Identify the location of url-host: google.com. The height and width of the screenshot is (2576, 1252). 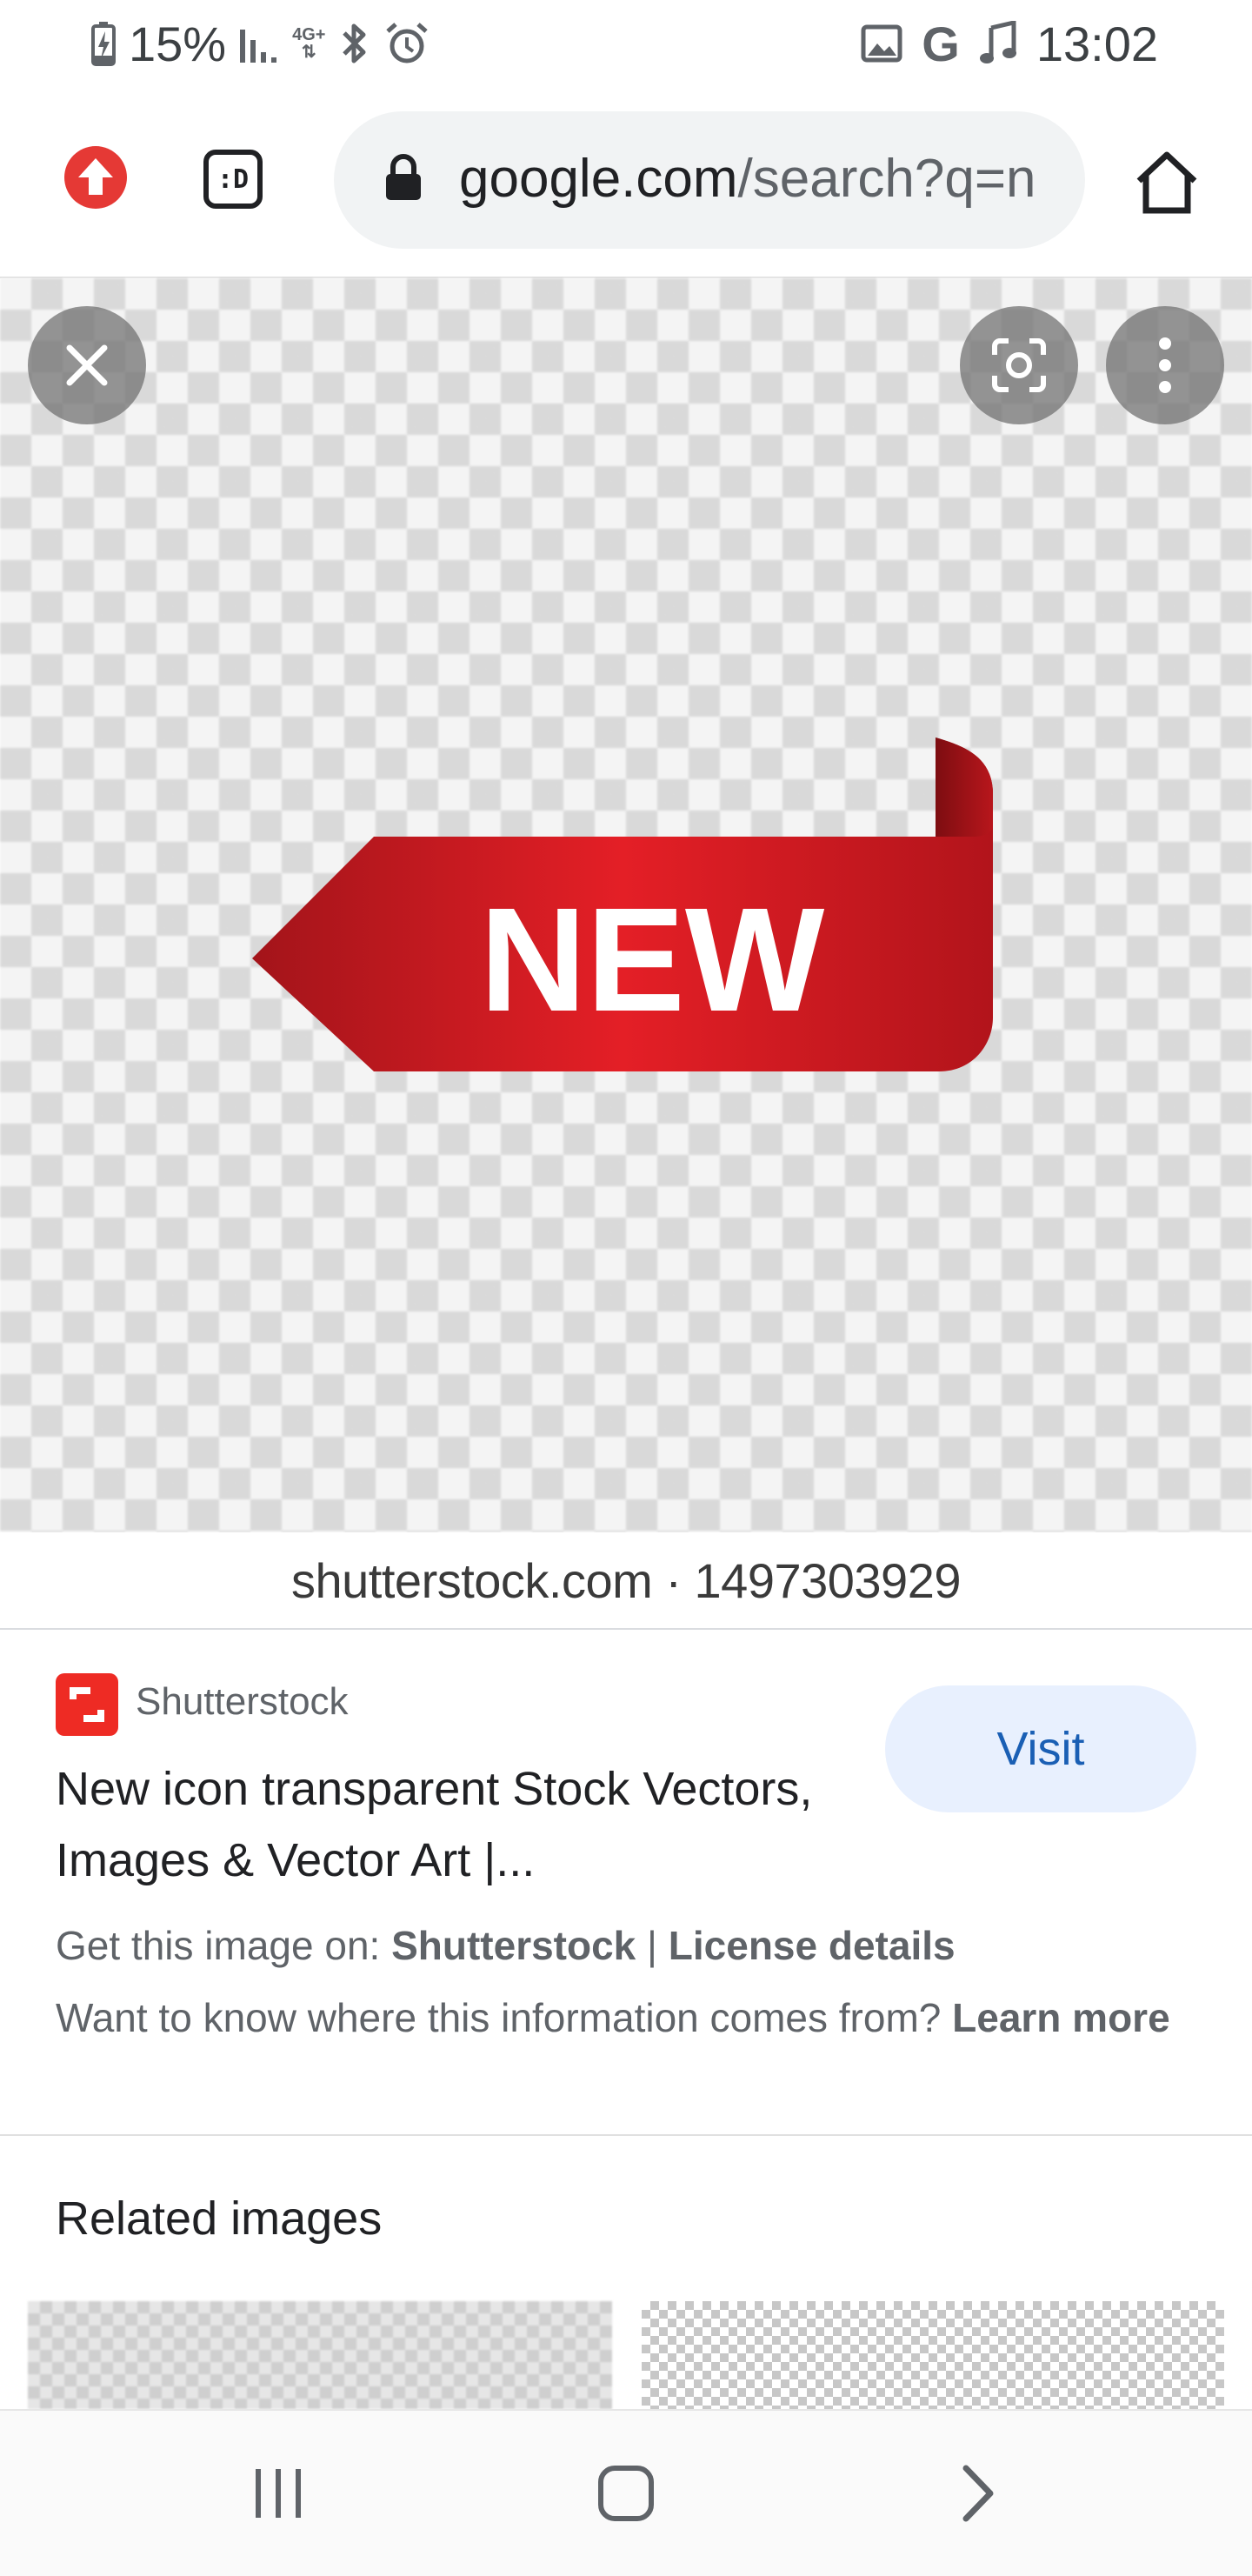
(599, 179).